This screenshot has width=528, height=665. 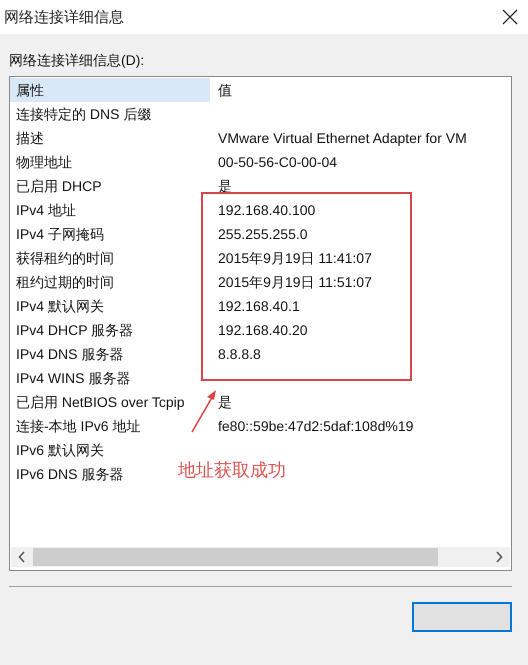 I want to click on table-cell-text: 2015年9月19日 11:51:07, so click(x=294, y=282).